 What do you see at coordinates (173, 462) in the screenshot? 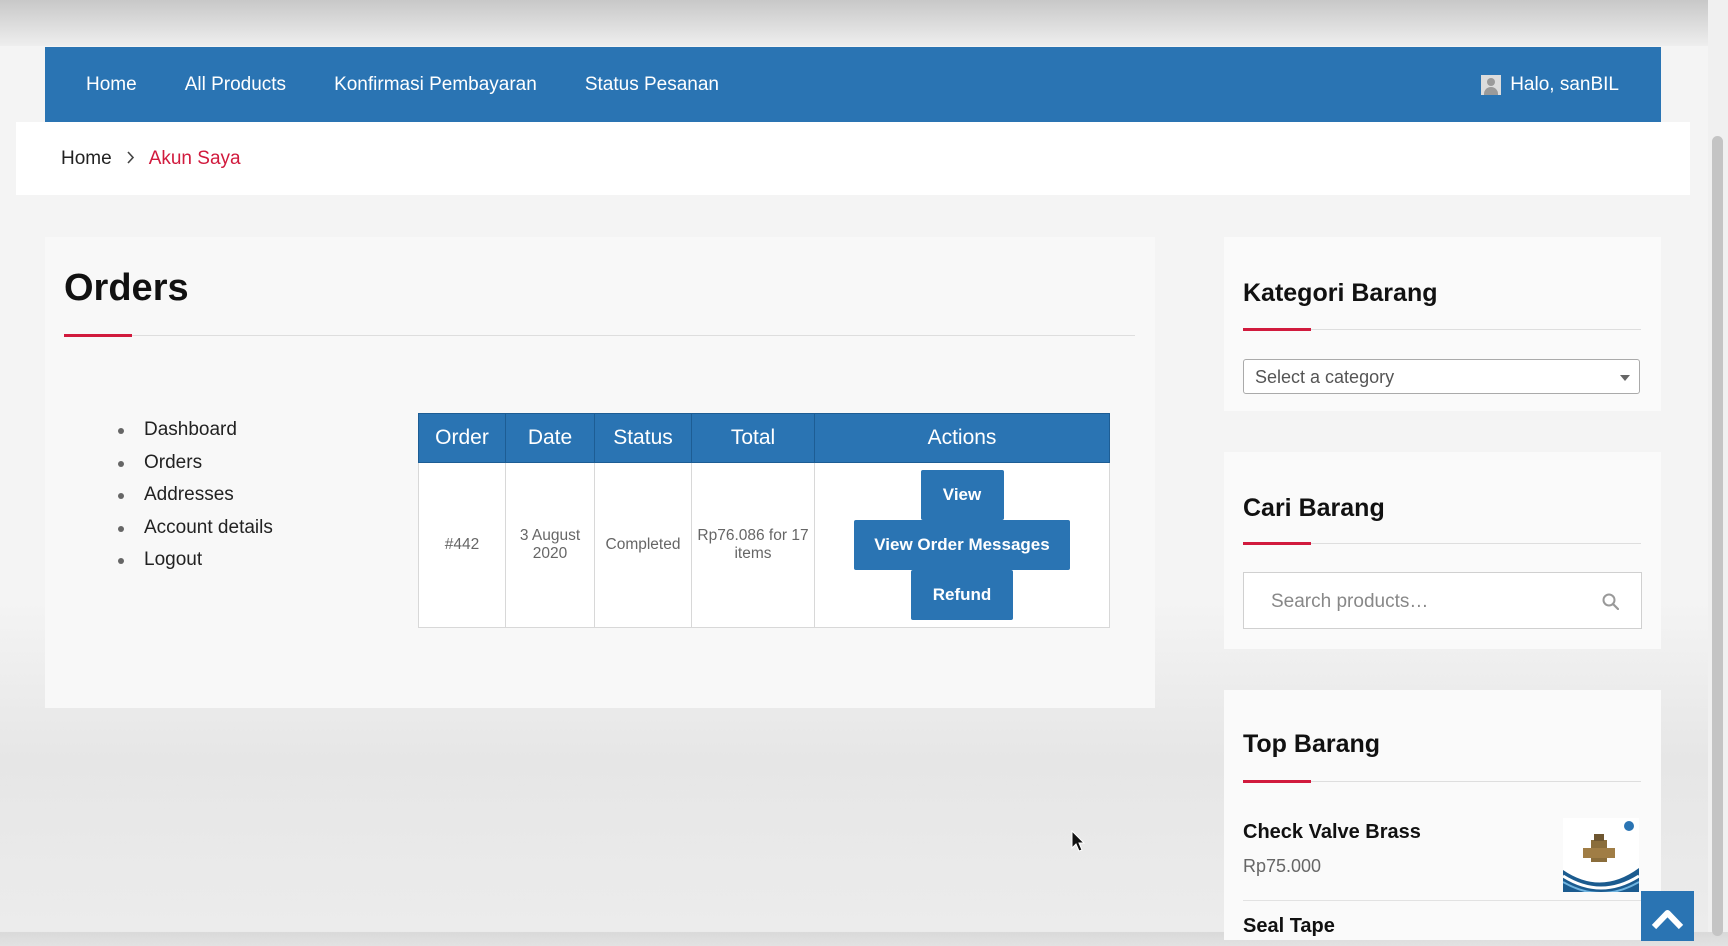
I see `account-nav-orders: Orders` at bounding box center [173, 462].